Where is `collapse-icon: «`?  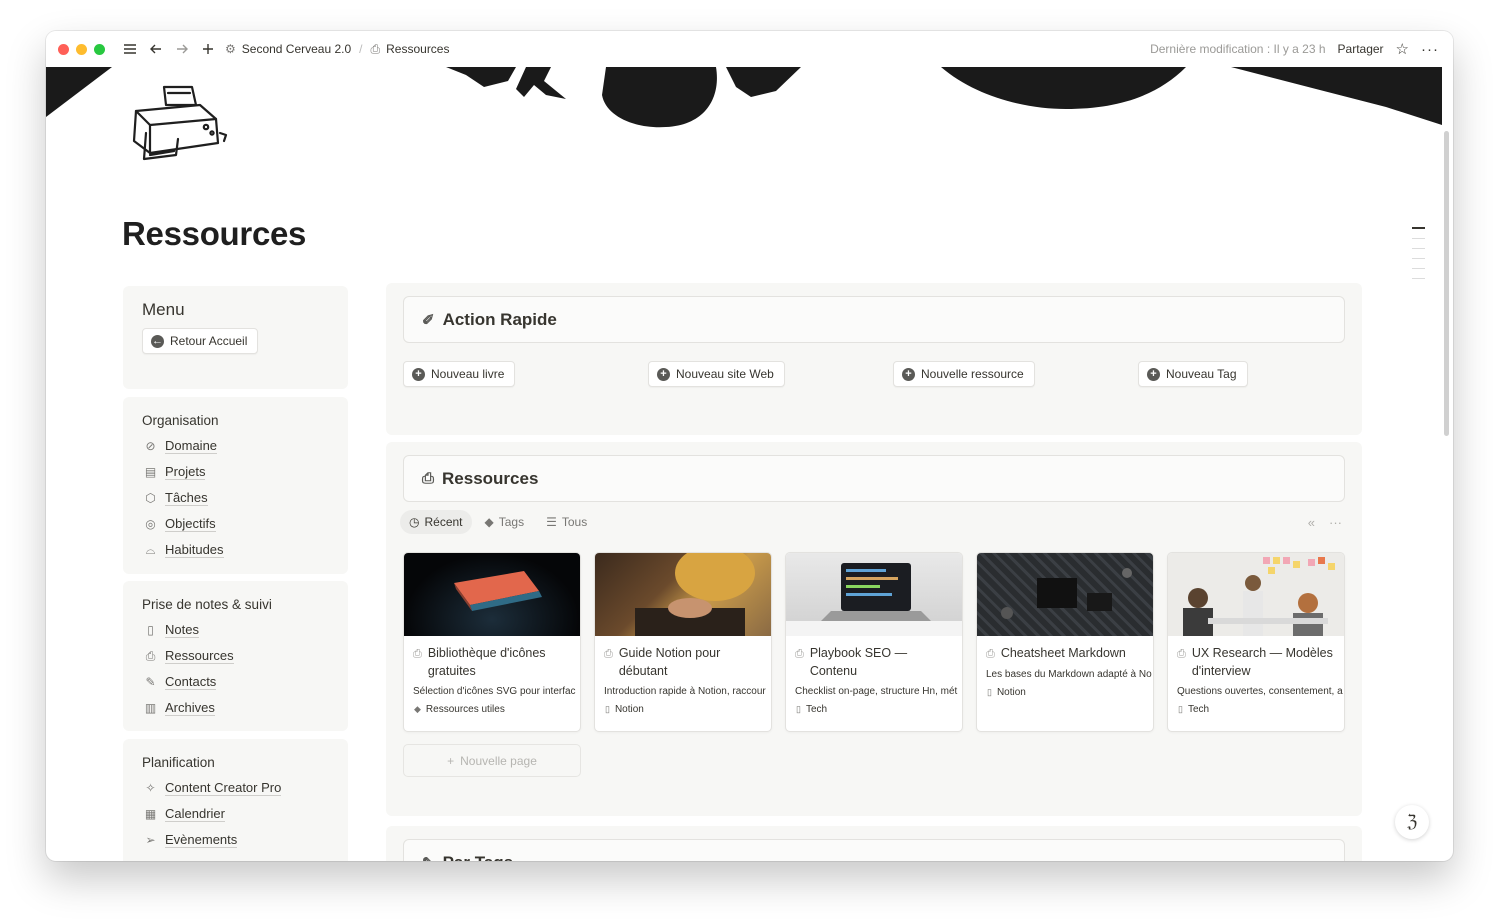 collapse-icon: « is located at coordinates (1311, 522).